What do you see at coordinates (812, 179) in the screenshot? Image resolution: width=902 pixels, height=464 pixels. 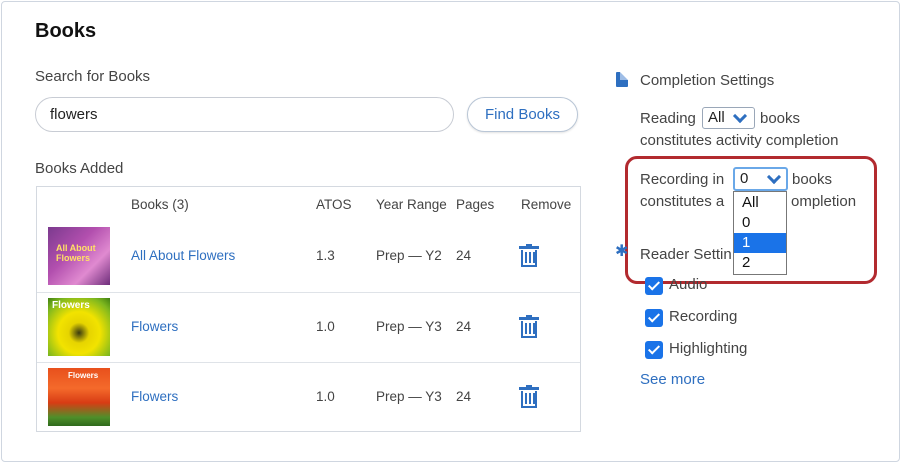 I see `recording-suffix: books` at bounding box center [812, 179].